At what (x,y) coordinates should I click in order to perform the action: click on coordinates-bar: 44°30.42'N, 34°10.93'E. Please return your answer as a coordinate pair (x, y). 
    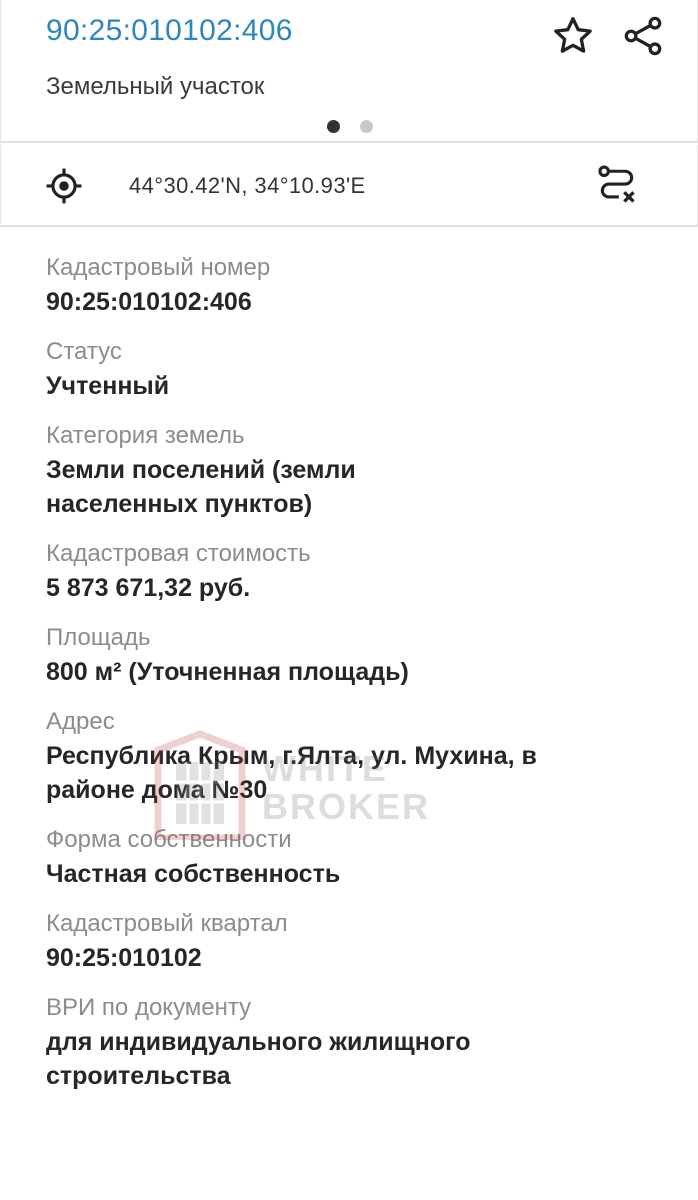
    Looking at the image, I should click on (349, 186).